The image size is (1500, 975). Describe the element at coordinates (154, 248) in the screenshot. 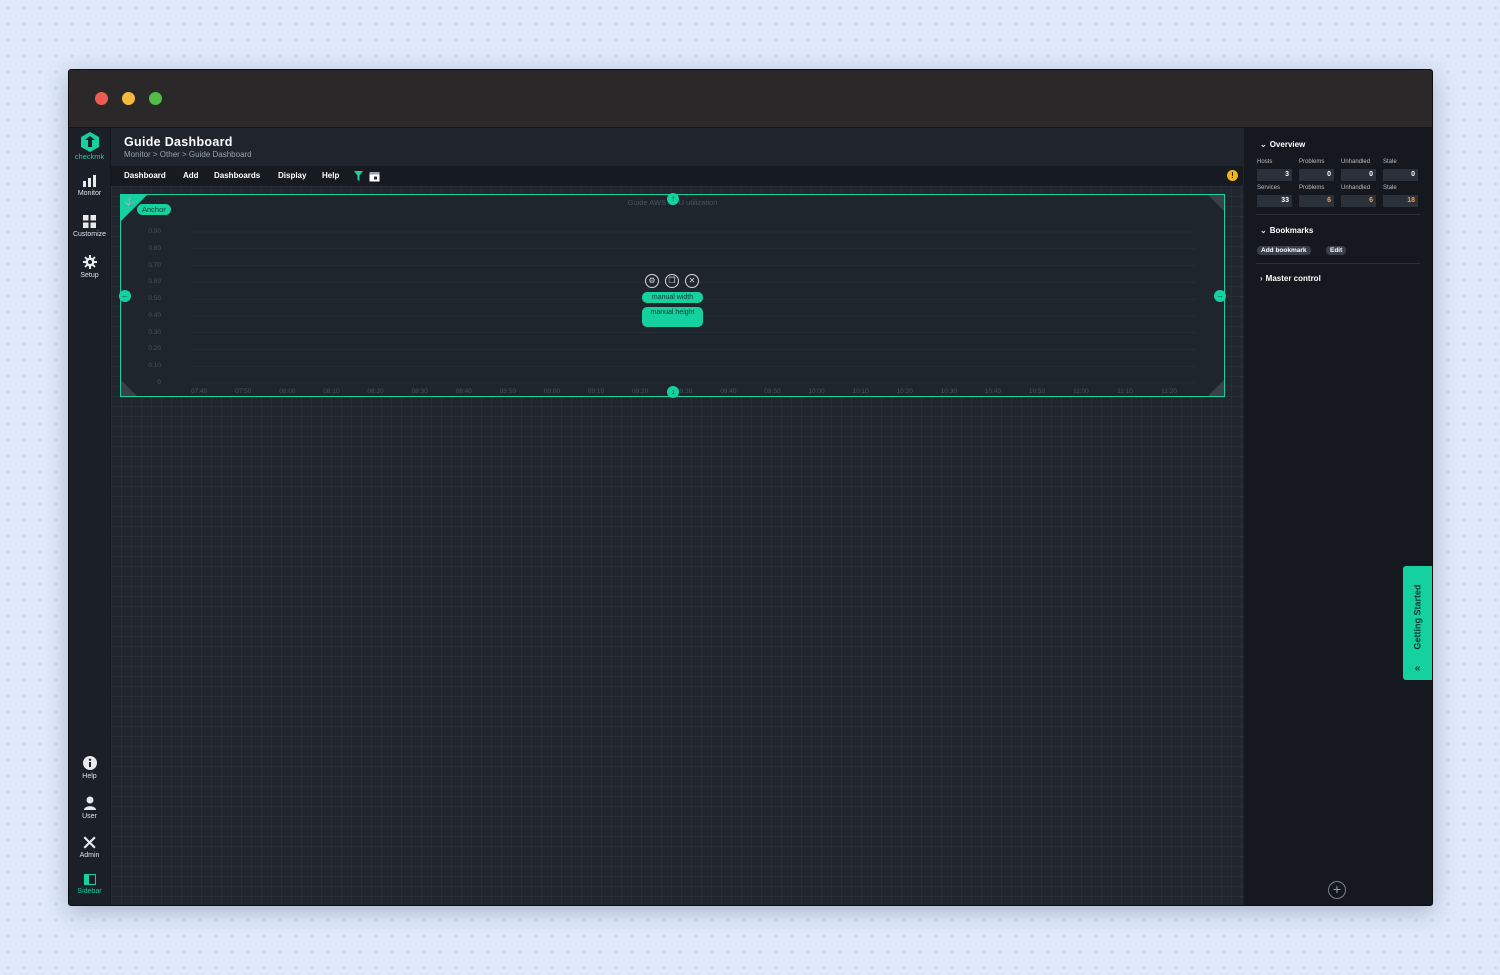

I see `y-axis-tick-label: 0.80` at that location.